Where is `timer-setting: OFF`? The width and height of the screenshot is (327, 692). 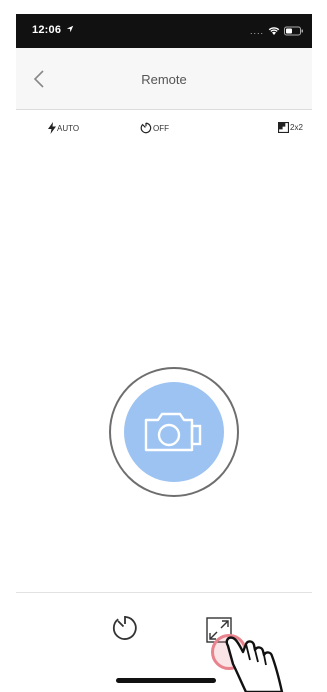 timer-setting: OFF is located at coordinates (154, 128).